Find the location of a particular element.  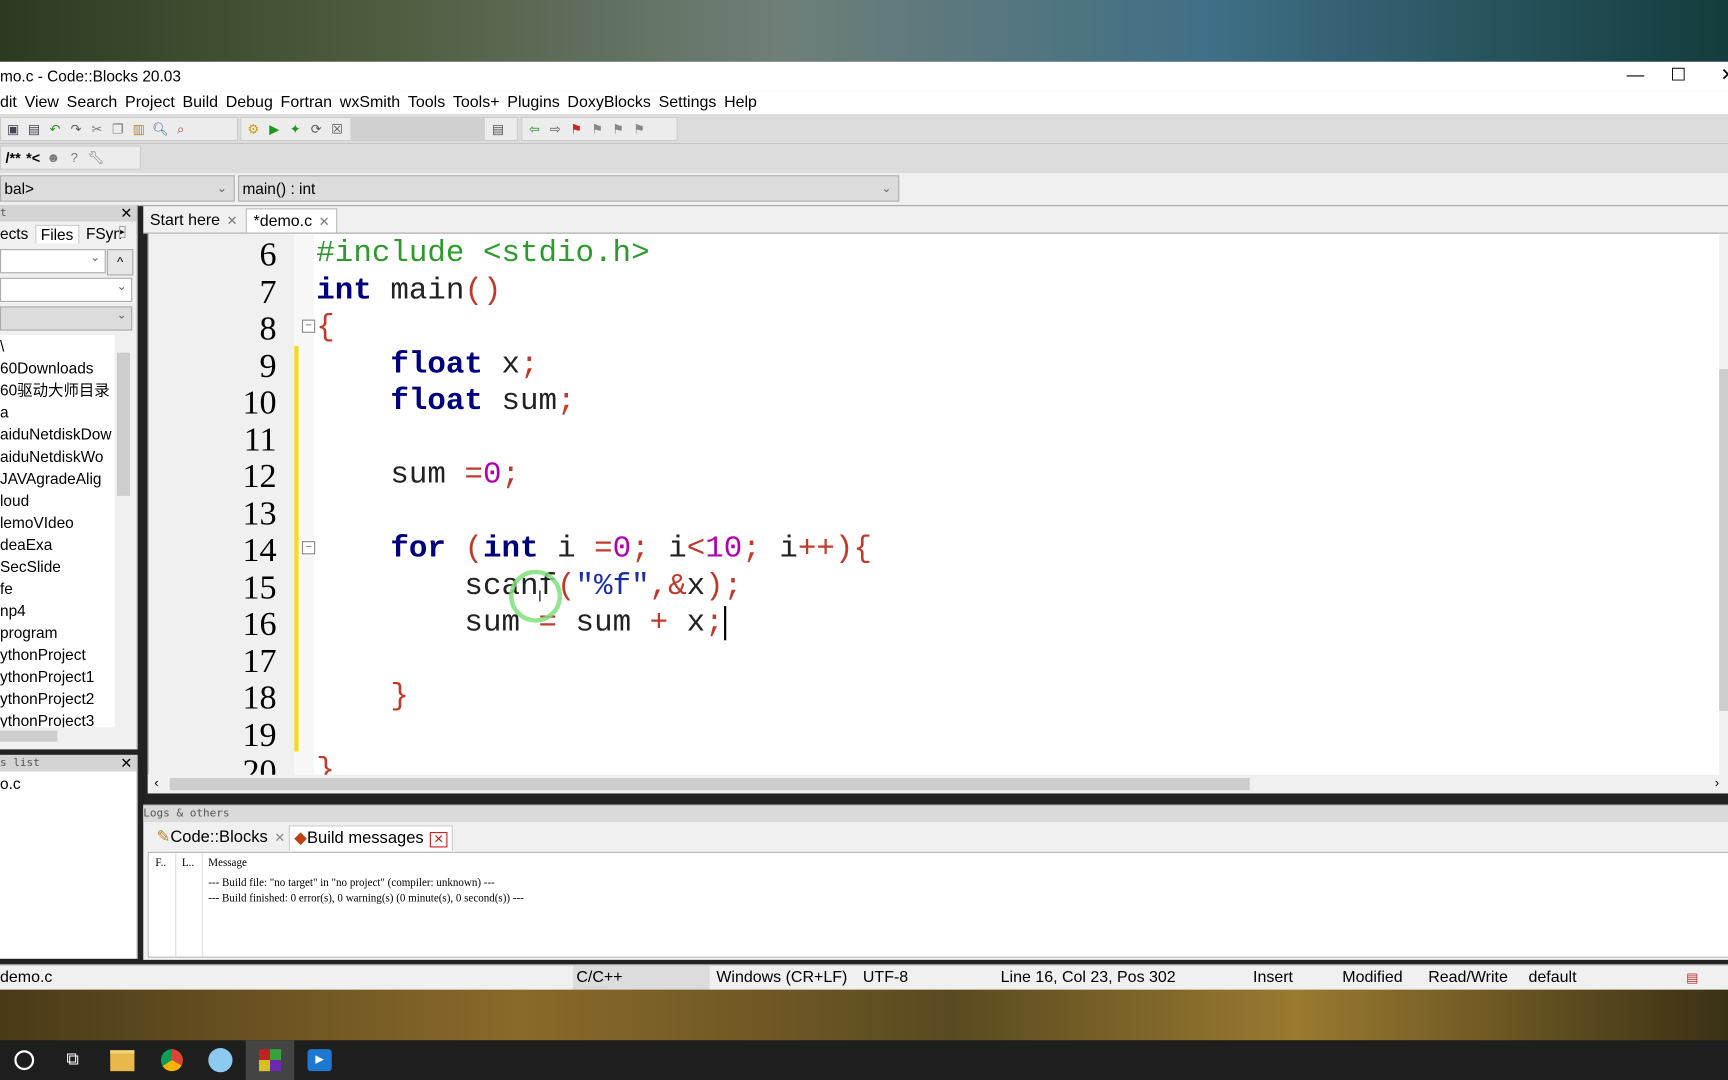

wrench-icon: 🔧︎ is located at coordinates (95, 157).